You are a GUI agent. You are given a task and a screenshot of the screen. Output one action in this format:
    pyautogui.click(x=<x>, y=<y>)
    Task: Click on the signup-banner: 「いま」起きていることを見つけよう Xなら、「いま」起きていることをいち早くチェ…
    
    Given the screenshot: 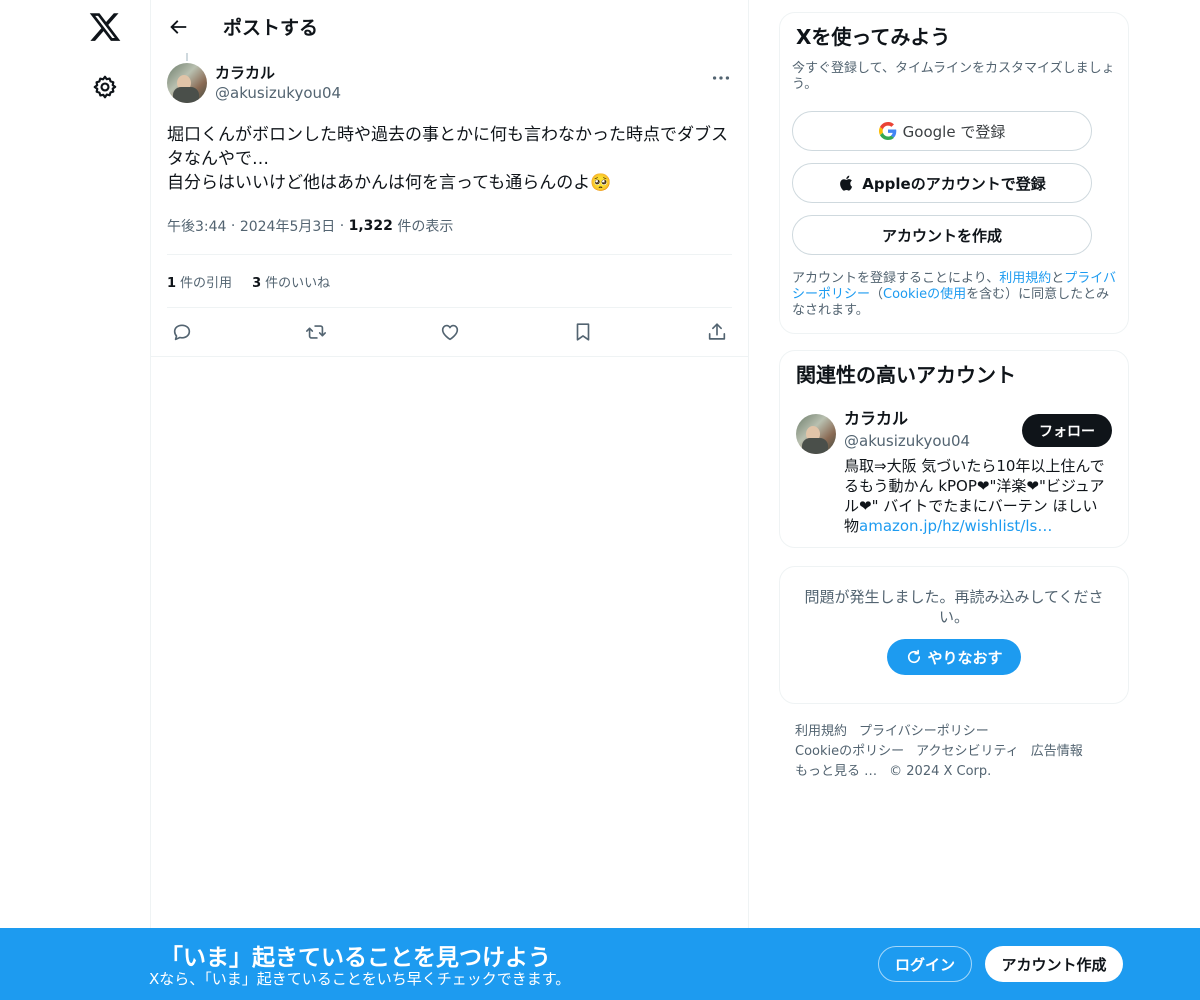 What is the action you would take?
    pyautogui.click(x=600, y=964)
    